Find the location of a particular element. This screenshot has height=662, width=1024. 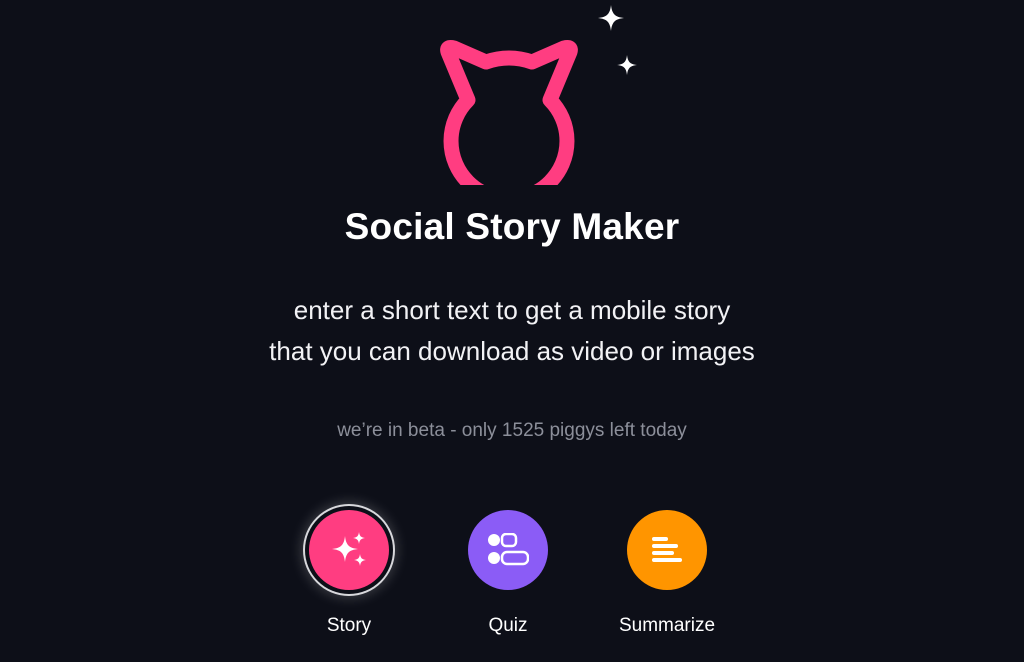

story-mode-label: Story is located at coordinates (349, 625).